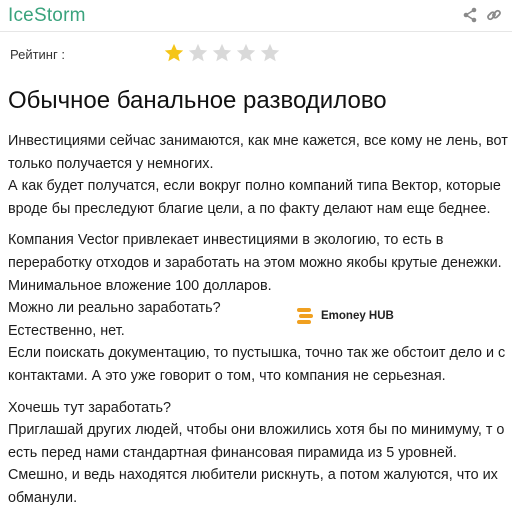 The width and height of the screenshot is (512, 519). I want to click on text-line: Можно ли реально заработать?, so click(114, 308).